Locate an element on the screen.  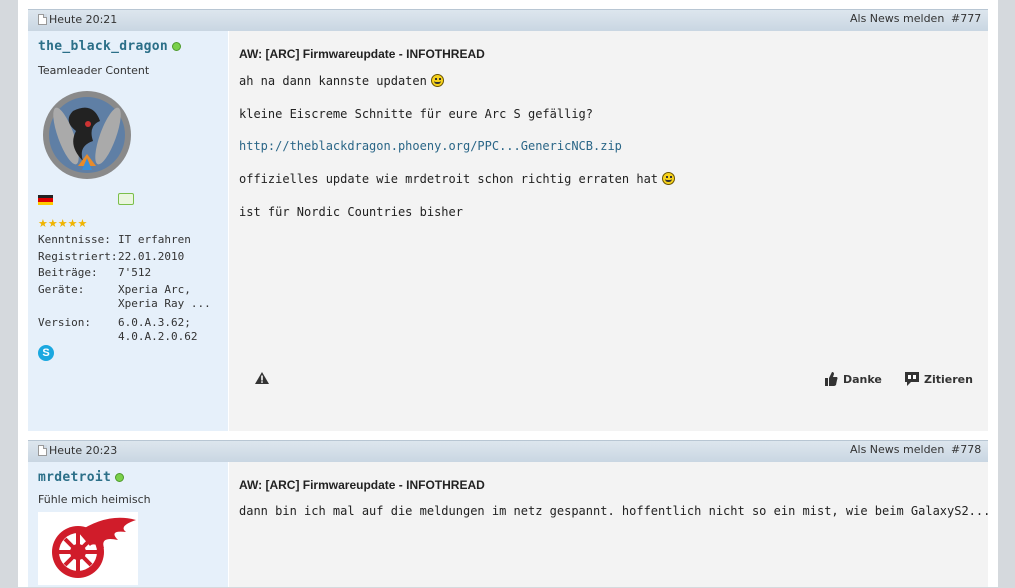
quote-icon is located at coordinates (912, 379).